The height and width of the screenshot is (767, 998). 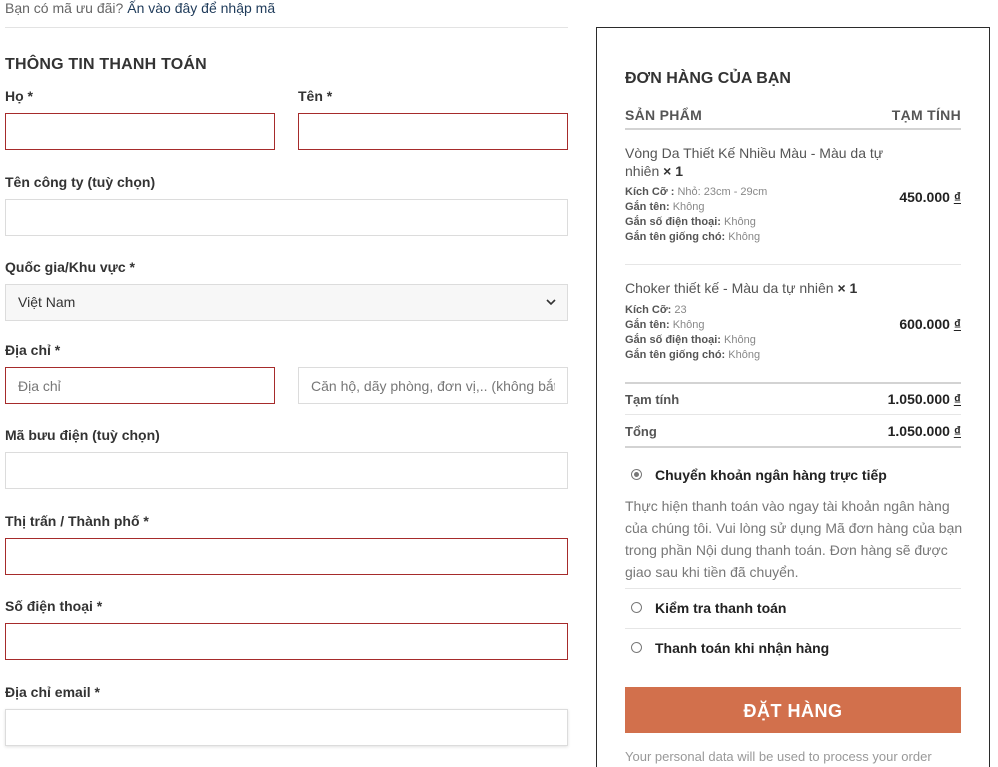 What do you see at coordinates (286, 556) in the screenshot?
I see `city-input` at bounding box center [286, 556].